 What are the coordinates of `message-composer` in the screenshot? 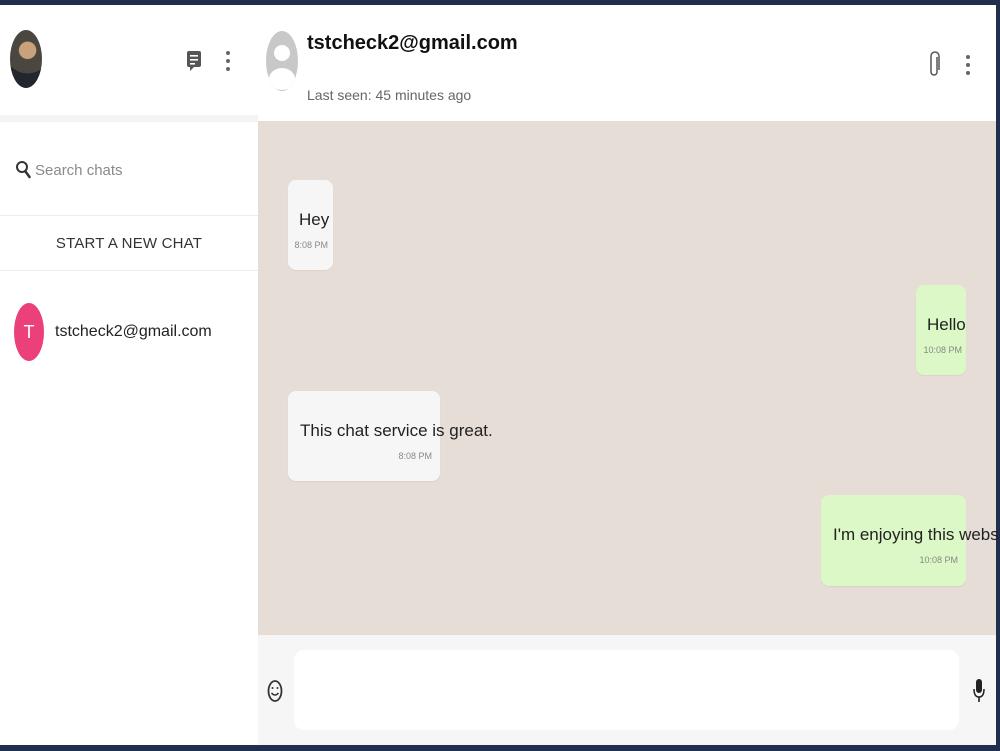 It's located at (627, 690).